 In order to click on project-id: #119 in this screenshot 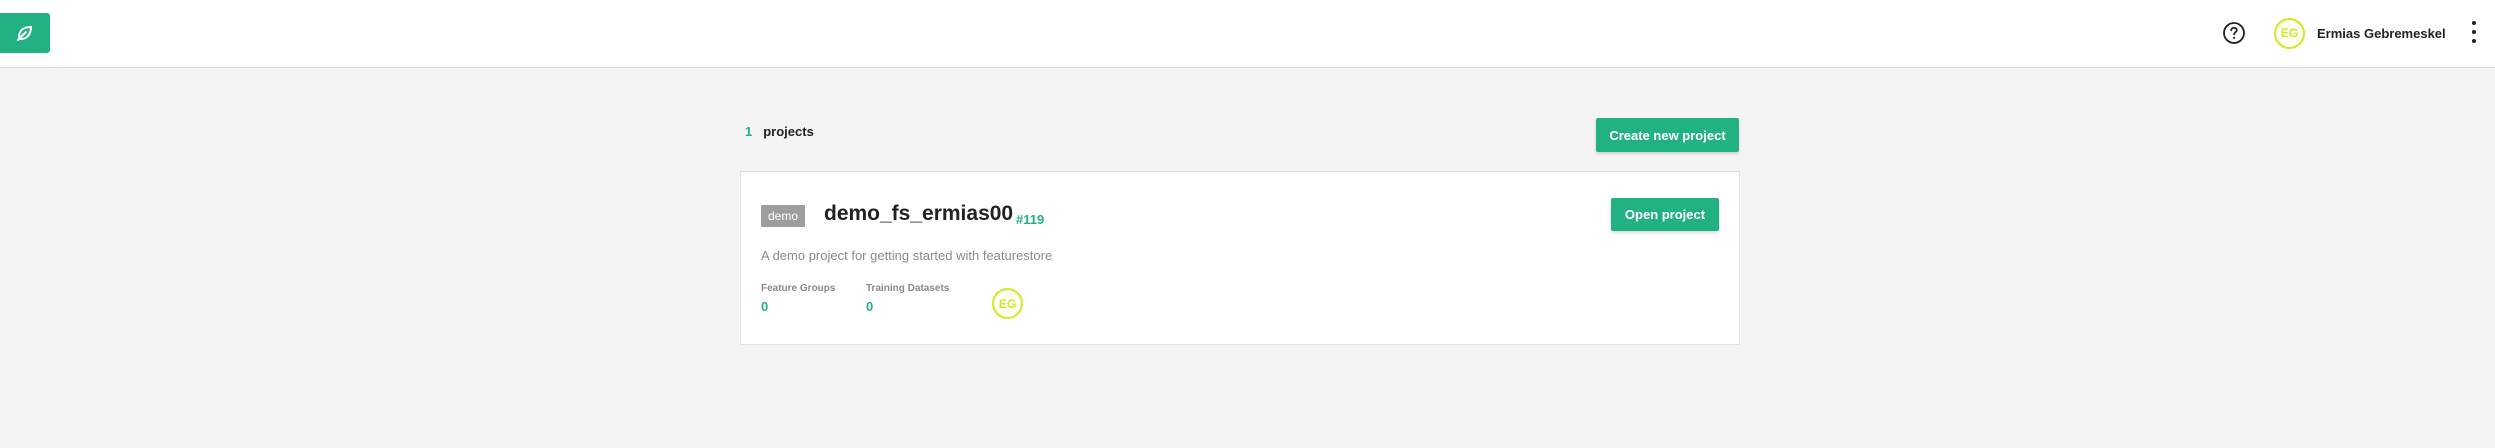, I will do `click(1030, 219)`.